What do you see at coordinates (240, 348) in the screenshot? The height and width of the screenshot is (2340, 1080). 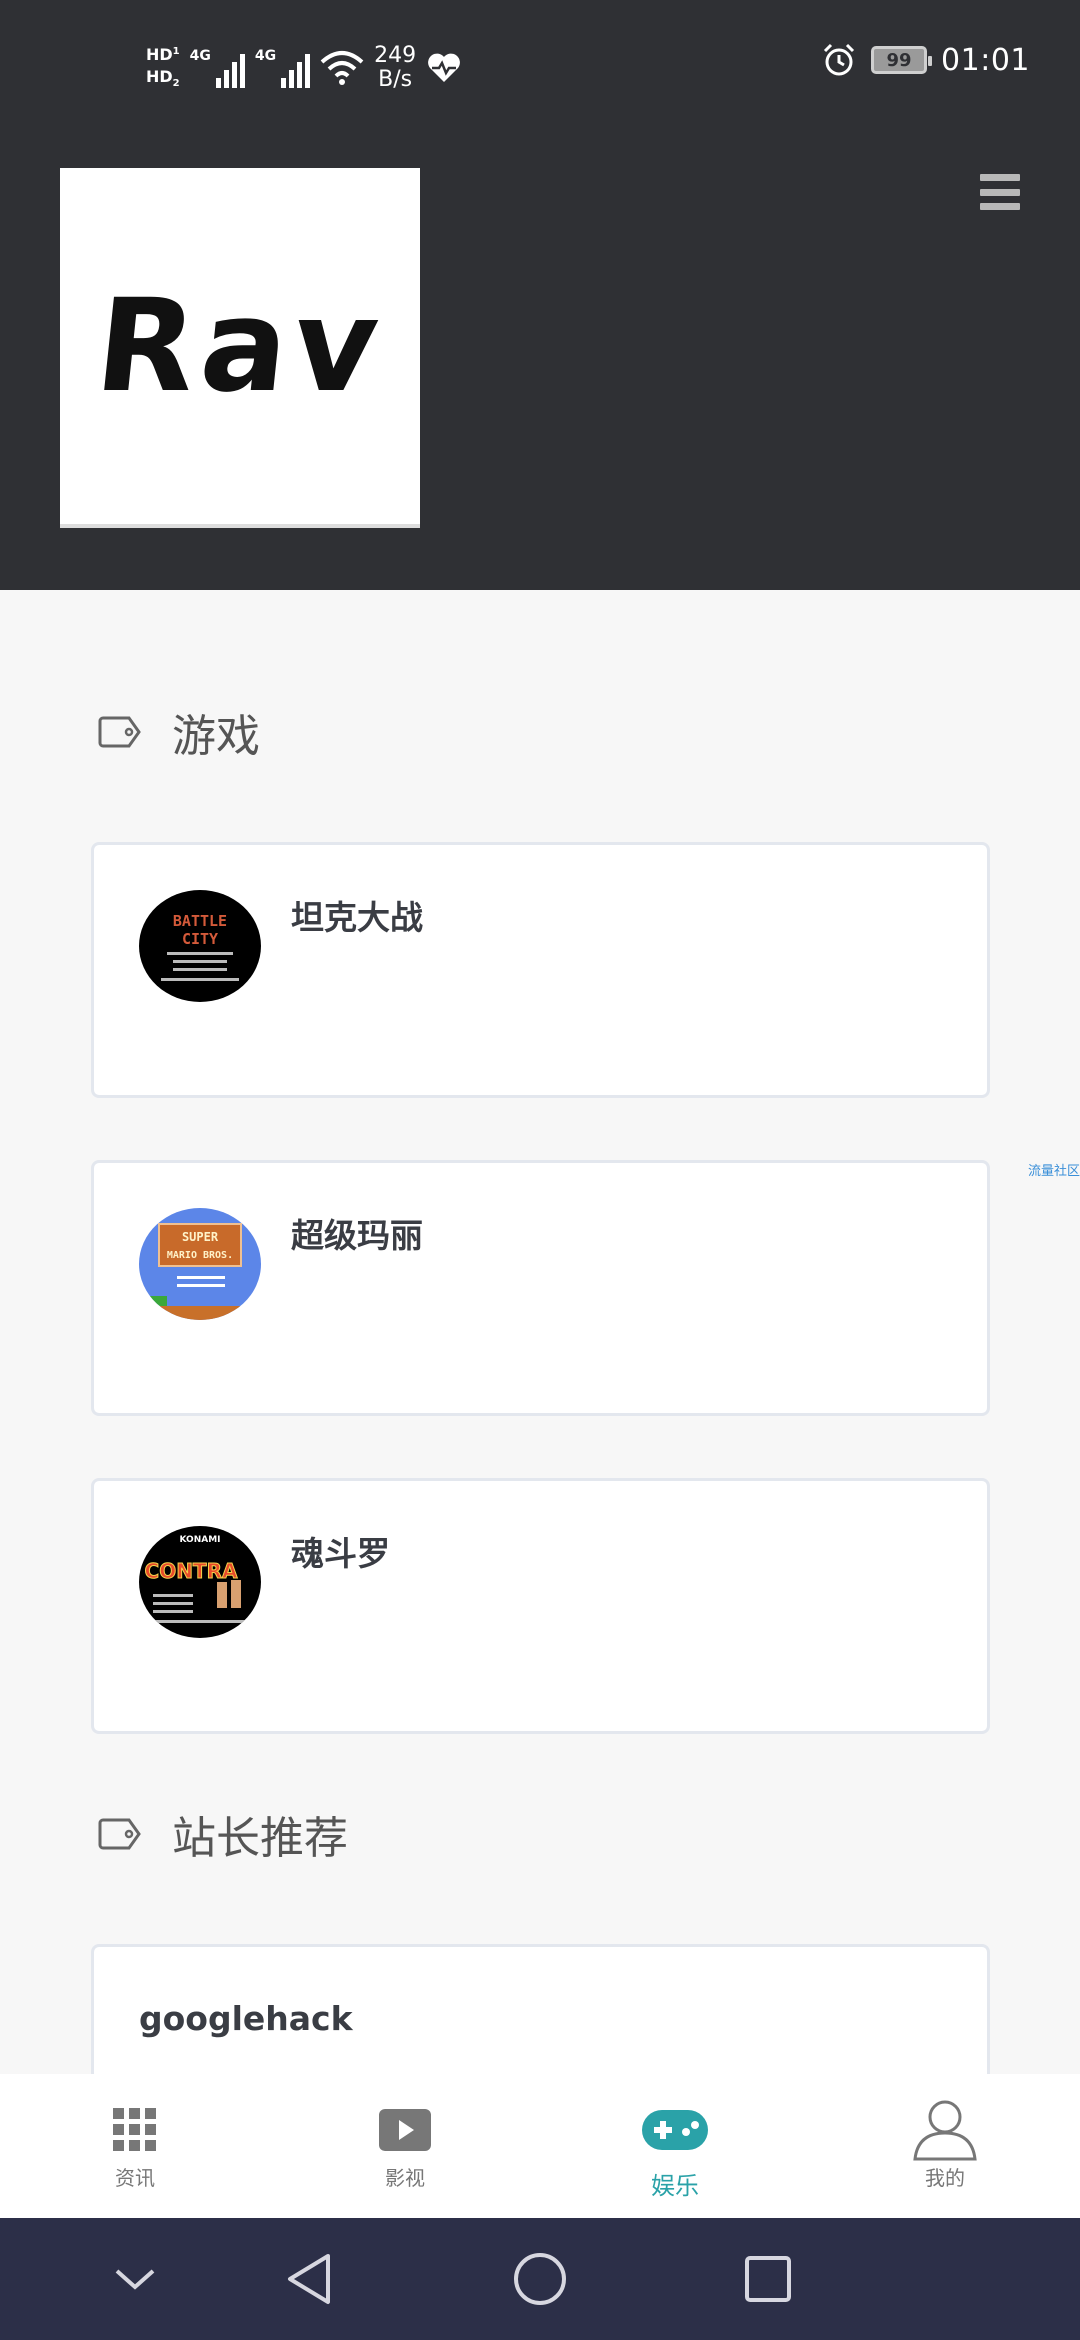 I see `site-logo: Rav` at bounding box center [240, 348].